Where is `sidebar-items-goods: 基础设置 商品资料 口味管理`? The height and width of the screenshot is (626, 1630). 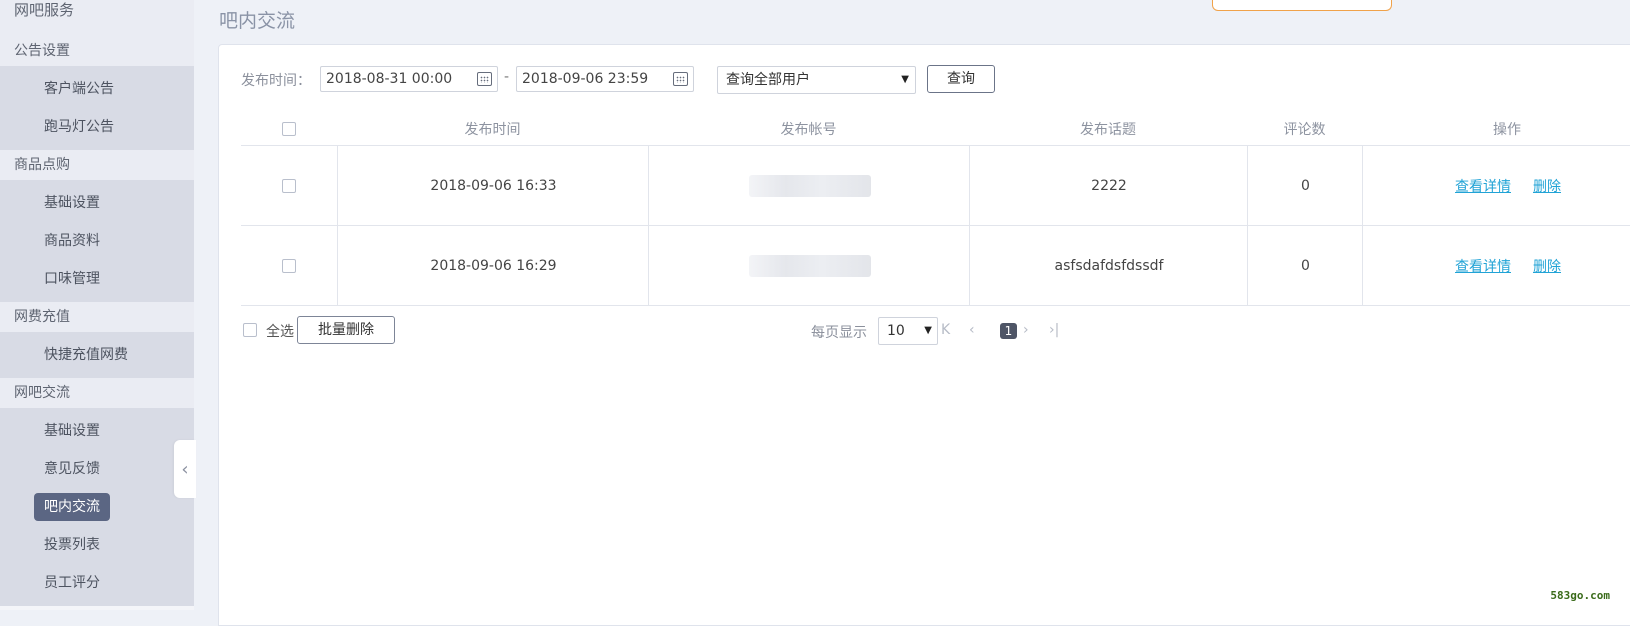
sidebar-items-goods: 基础设置 商品资料 口味管理 is located at coordinates (97, 241).